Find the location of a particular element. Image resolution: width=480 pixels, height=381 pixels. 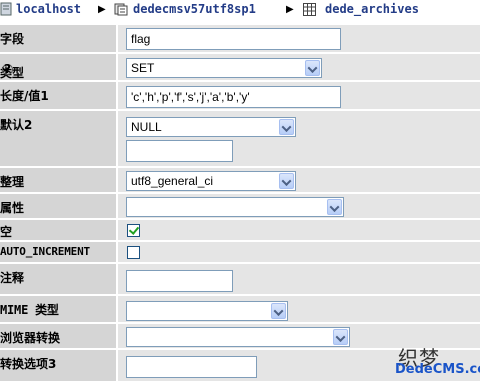

mime-type-label: MIME 类型 is located at coordinates (29, 310).